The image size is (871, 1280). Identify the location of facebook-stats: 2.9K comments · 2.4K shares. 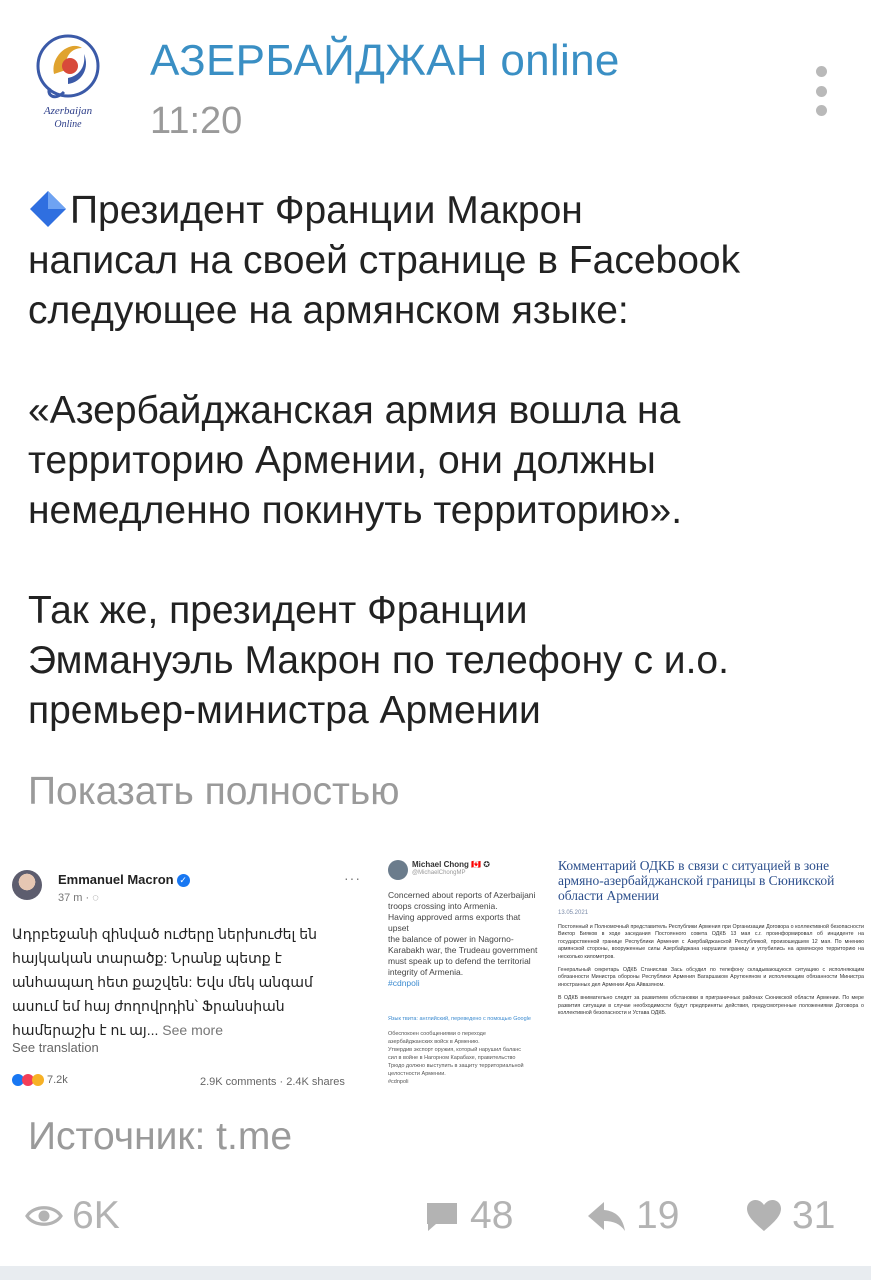
(272, 1082).